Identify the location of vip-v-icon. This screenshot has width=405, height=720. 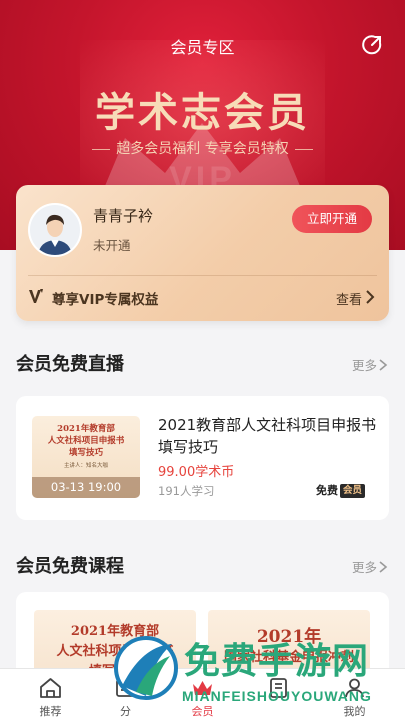
(36, 296).